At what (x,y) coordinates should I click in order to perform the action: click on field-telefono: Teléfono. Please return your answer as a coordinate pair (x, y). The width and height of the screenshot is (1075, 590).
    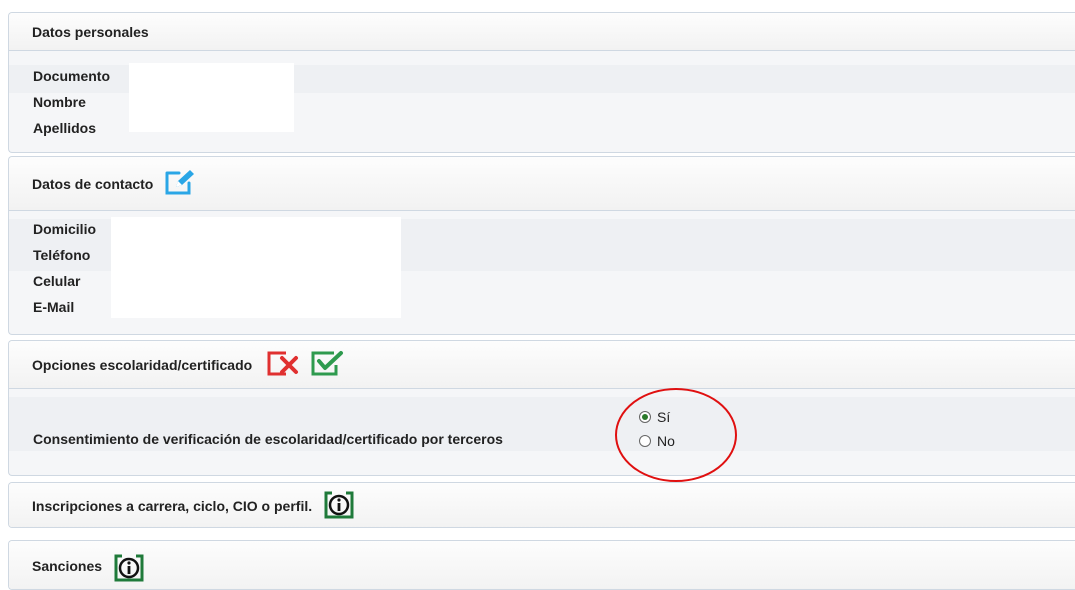
    Looking at the image, I should click on (62, 255).